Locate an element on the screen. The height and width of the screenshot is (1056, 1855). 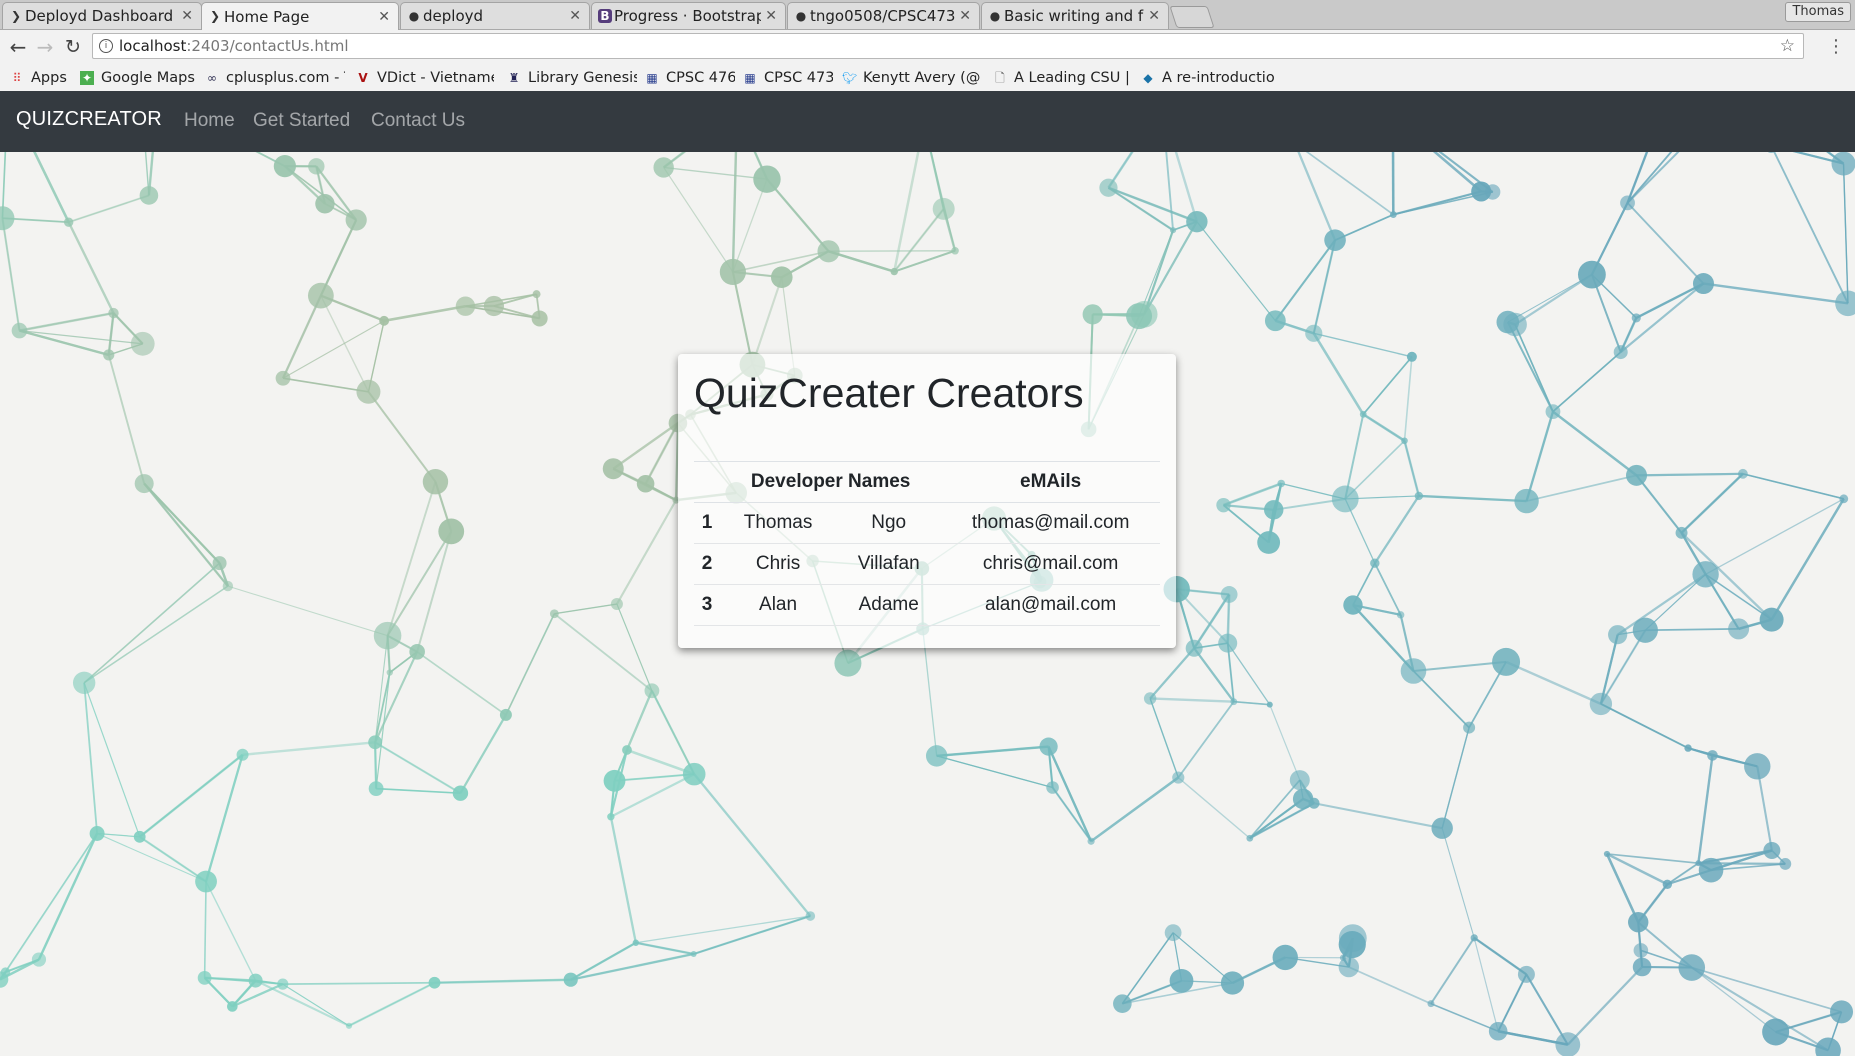
tab-title: Basic writing and formatting is located at coordinates (1074, 16).